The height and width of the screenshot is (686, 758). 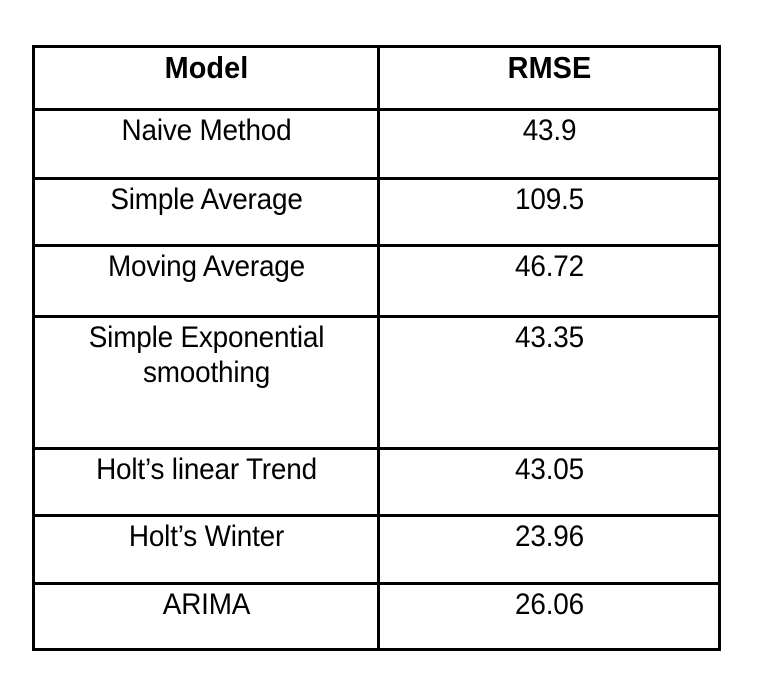 What do you see at coordinates (206, 130) in the screenshot?
I see `cell-model-label: Naive Method` at bounding box center [206, 130].